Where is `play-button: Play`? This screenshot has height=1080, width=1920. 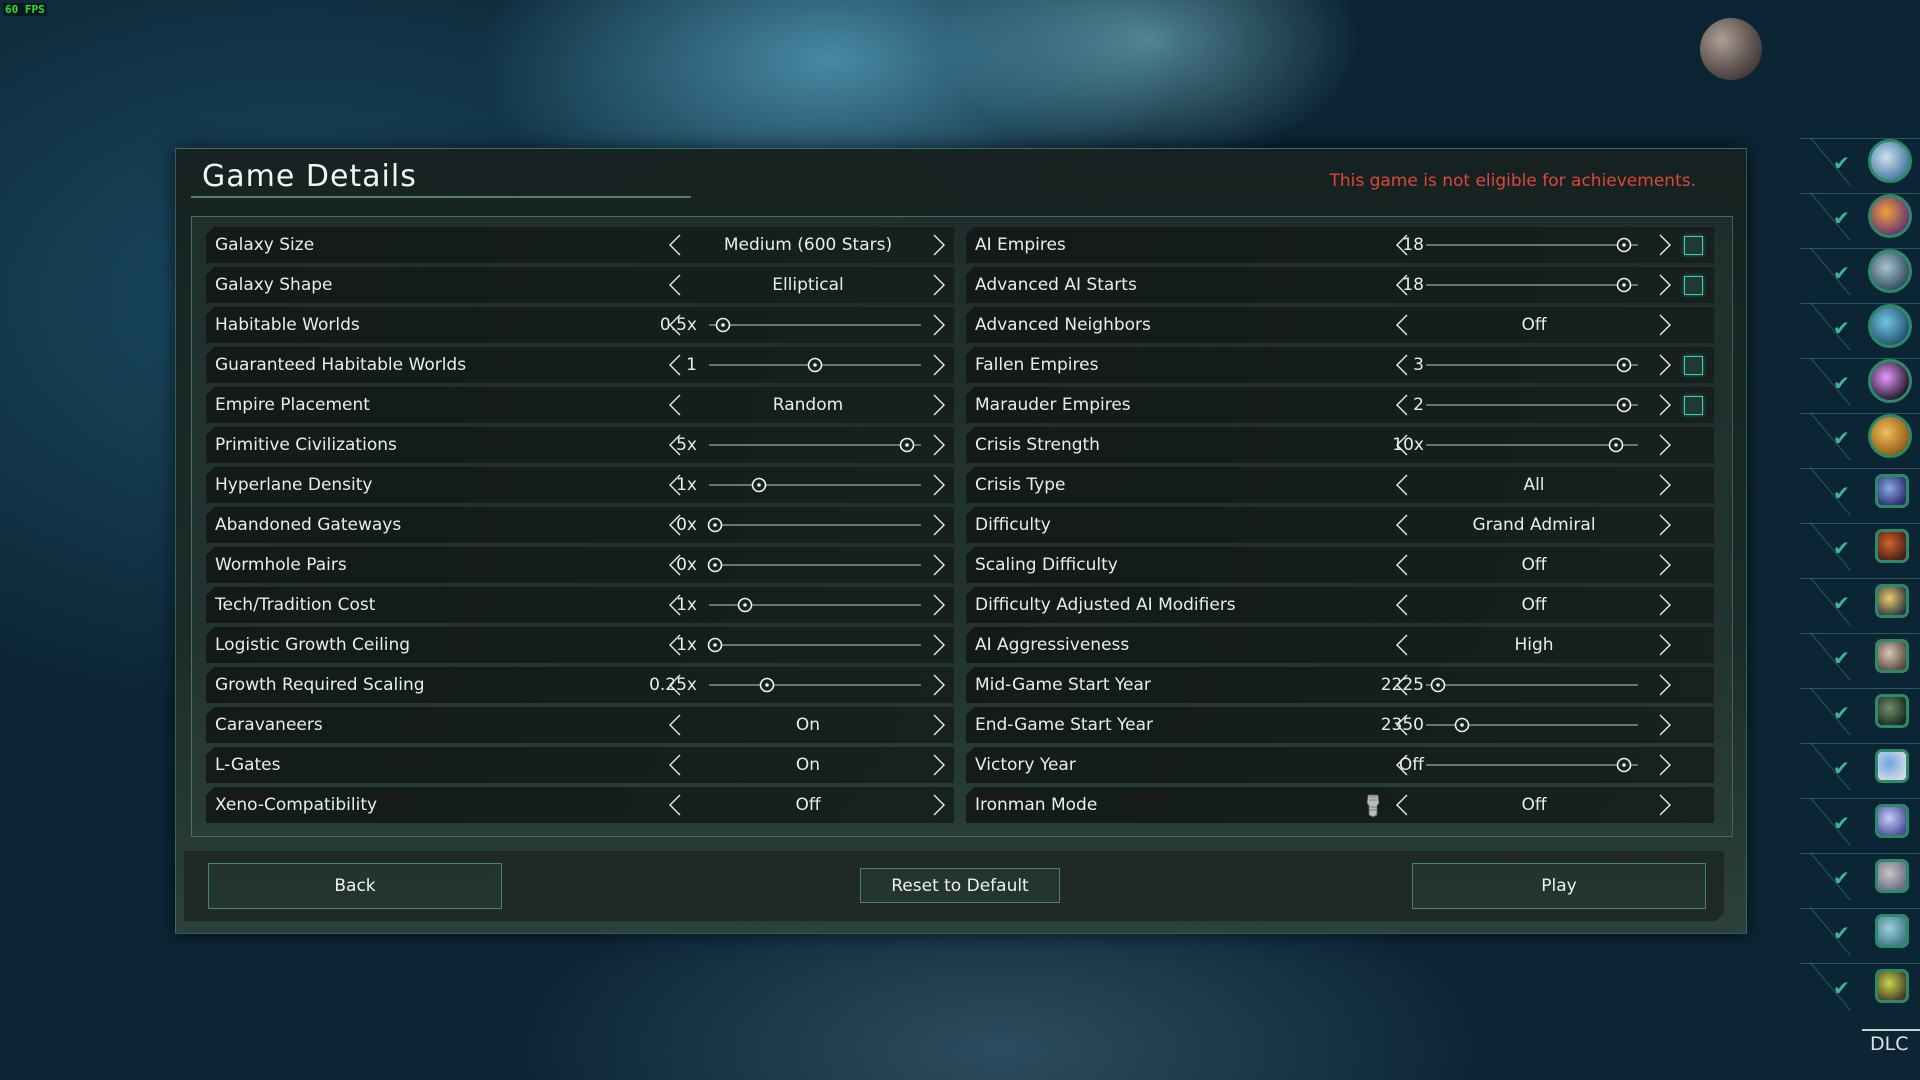 play-button: Play is located at coordinates (1559, 886).